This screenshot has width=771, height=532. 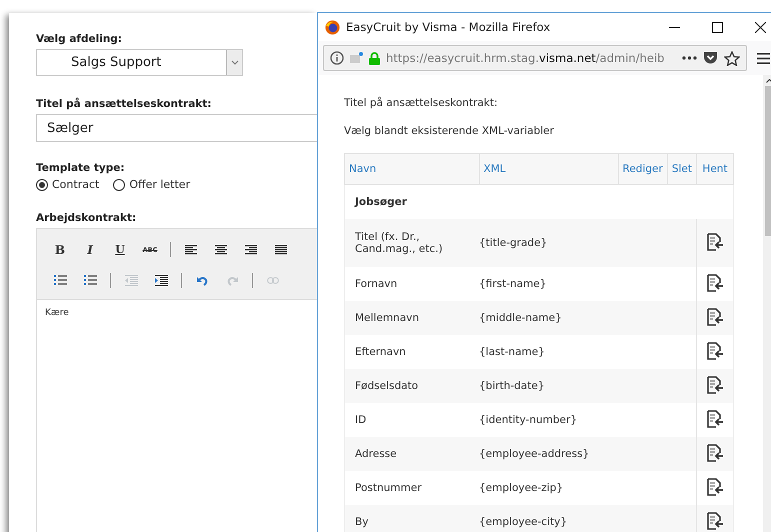 I want to click on field-label: Titel på ansættelseskontrakt:, so click(x=124, y=104).